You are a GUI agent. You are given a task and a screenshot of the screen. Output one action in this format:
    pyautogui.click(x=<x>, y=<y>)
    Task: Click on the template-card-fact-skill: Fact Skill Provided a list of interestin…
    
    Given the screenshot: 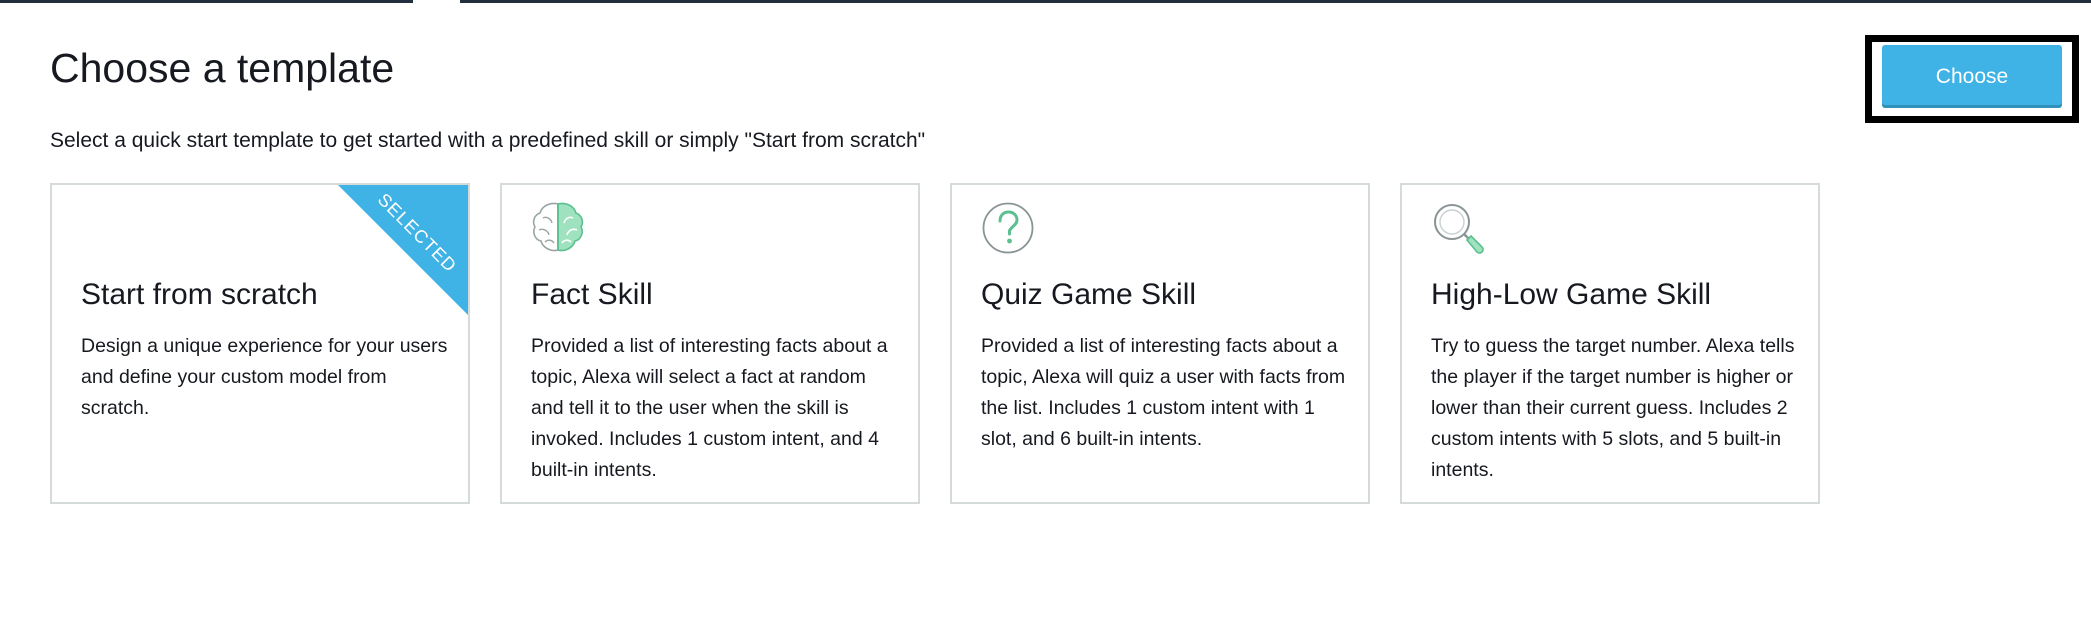 What is the action you would take?
    pyautogui.click(x=710, y=343)
    